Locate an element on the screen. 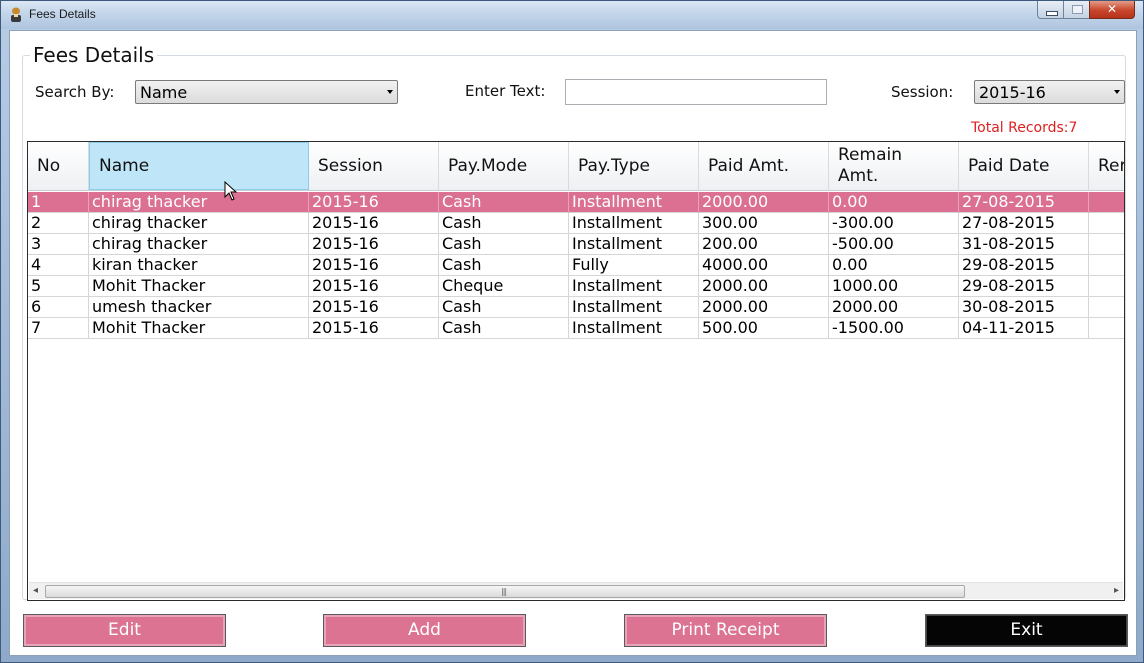  close-icon: ✕ is located at coordinates (1112, 9).